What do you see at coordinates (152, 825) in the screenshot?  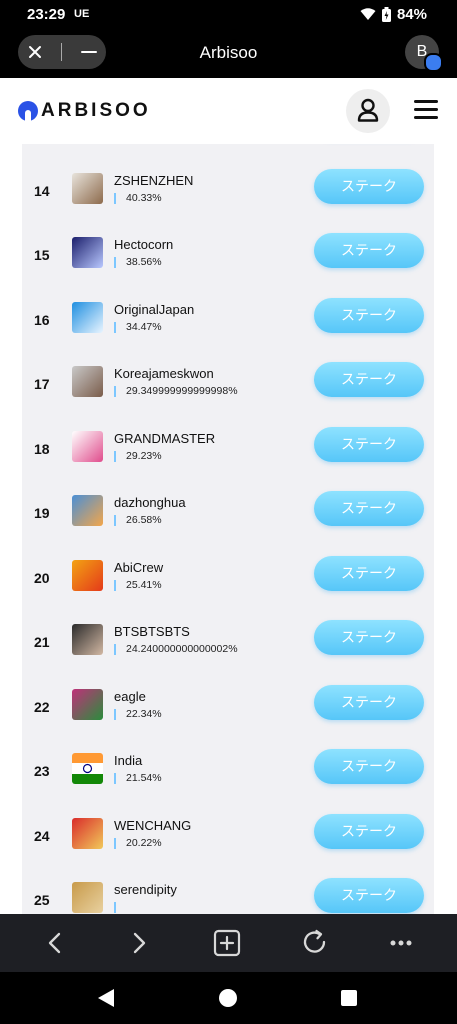 I see `user-name: WENCHANG` at bounding box center [152, 825].